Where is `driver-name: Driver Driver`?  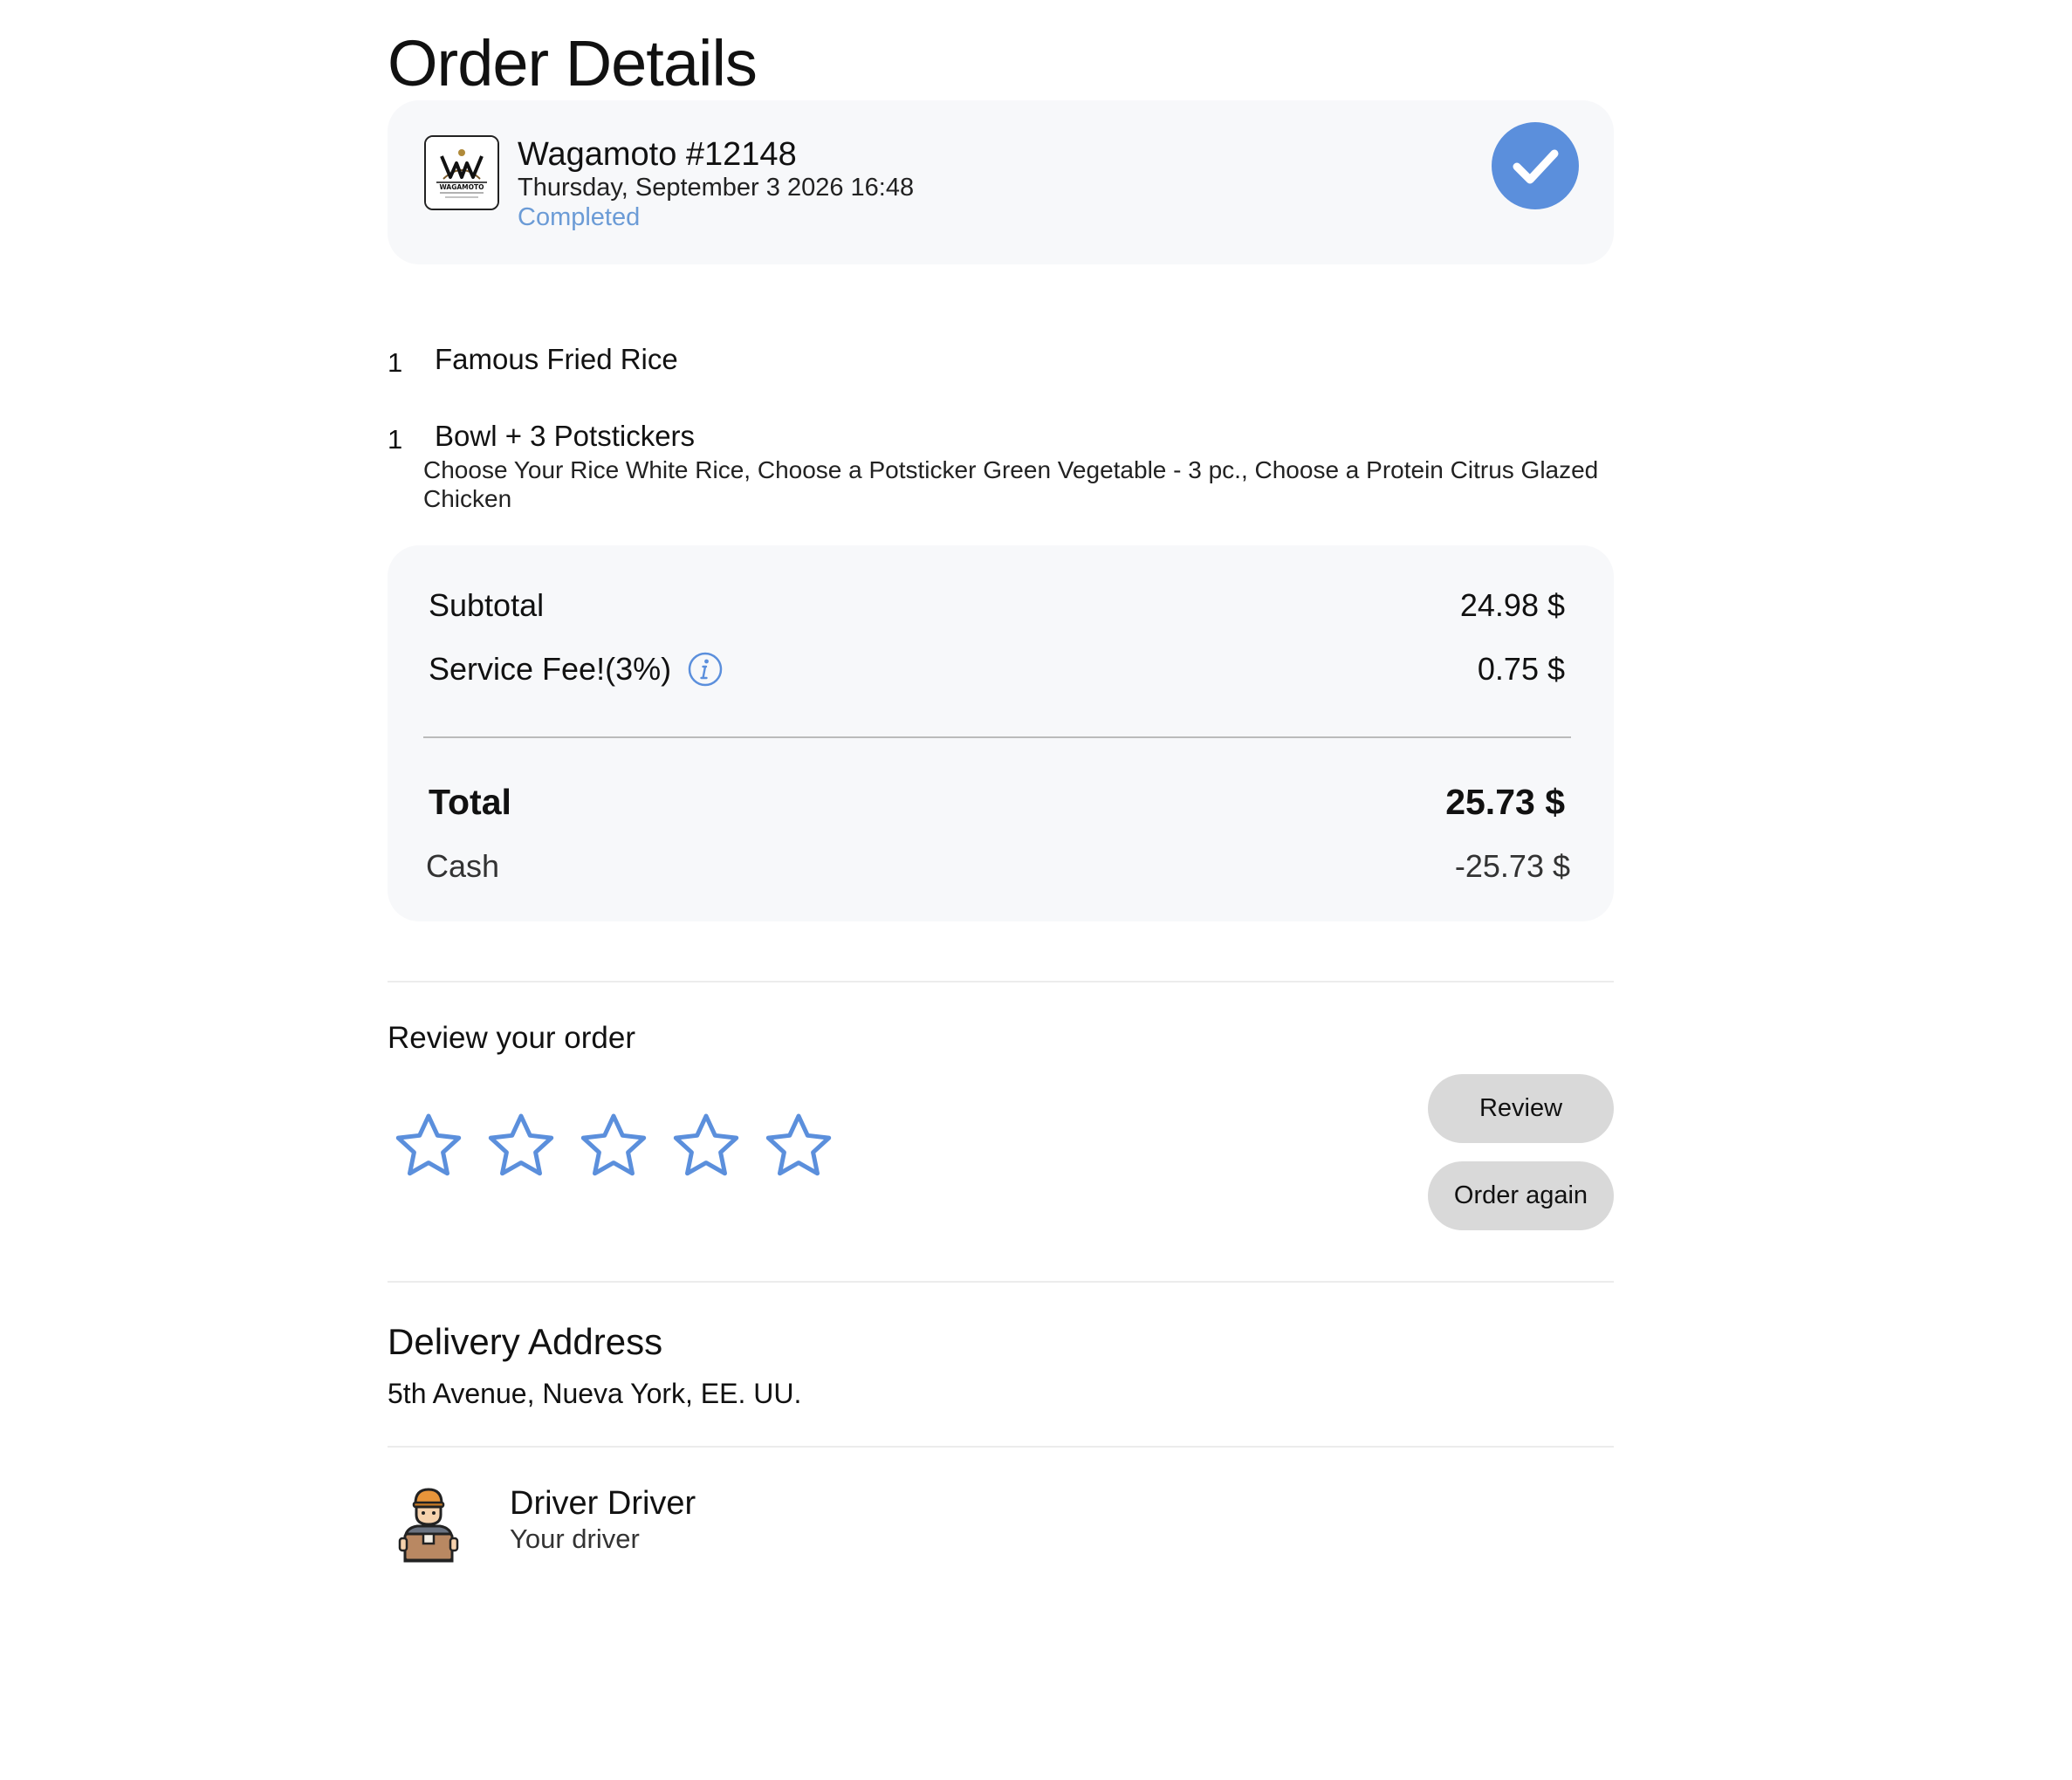
driver-name: Driver Driver is located at coordinates (603, 1503).